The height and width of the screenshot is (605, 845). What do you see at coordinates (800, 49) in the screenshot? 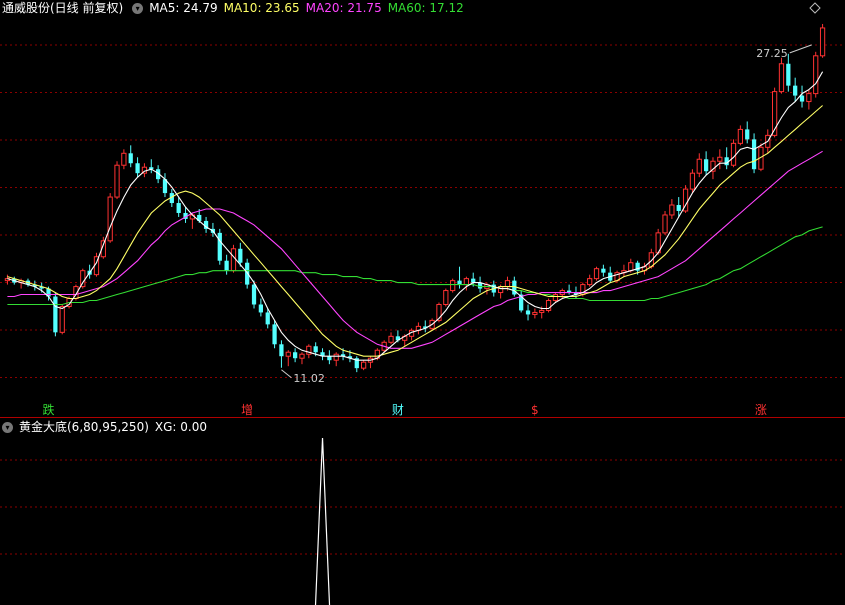
I see `high-price-pointer` at bounding box center [800, 49].